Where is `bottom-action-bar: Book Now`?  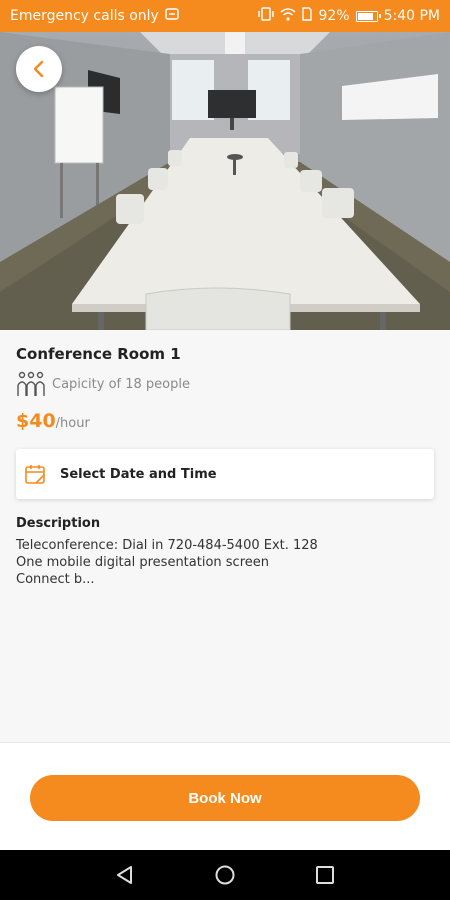 bottom-action-bar: Book Now is located at coordinates (225, 796).